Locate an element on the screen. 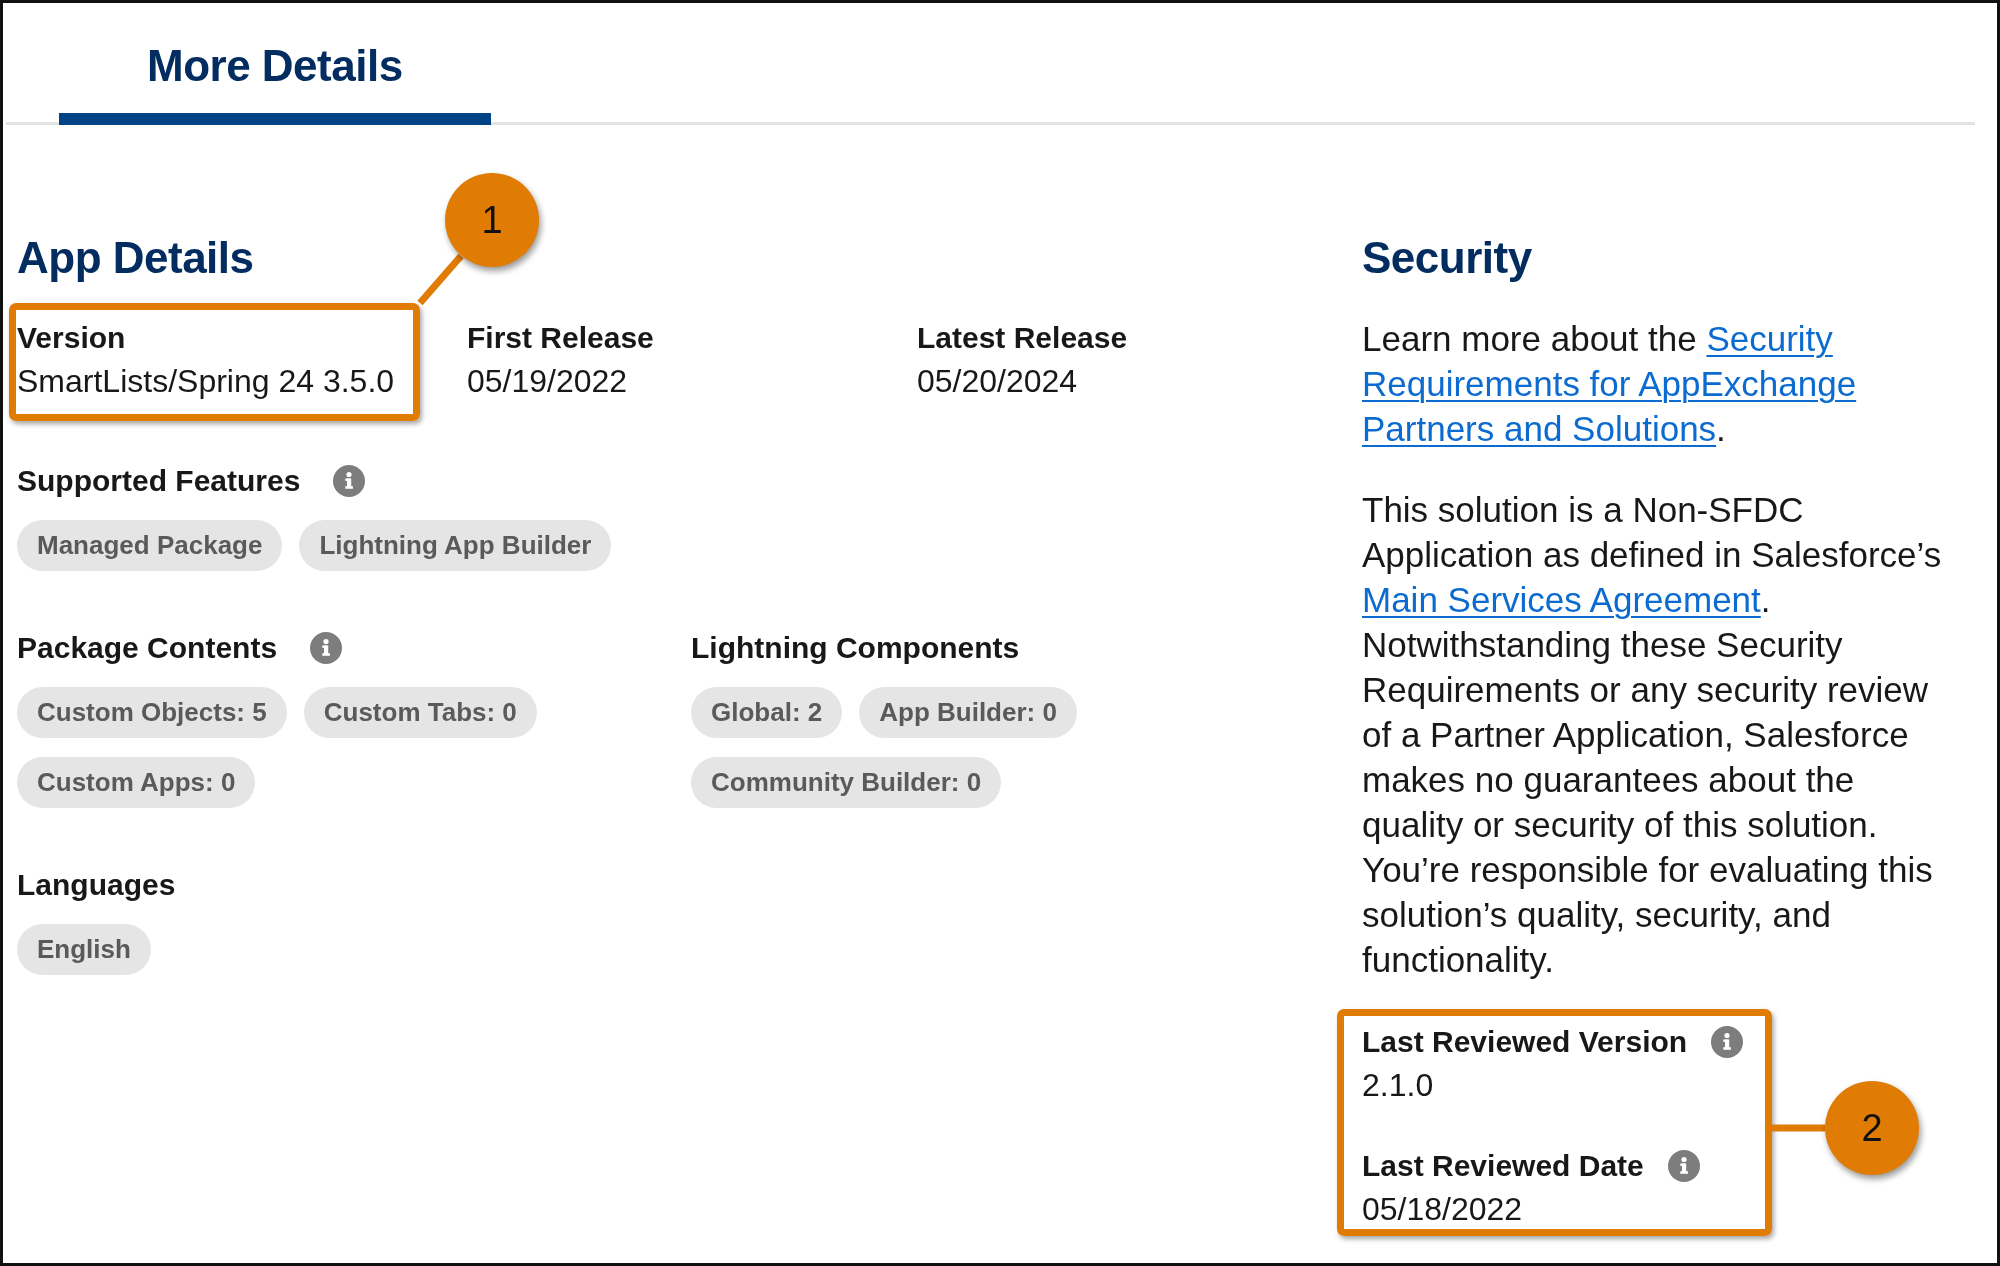  tag-pill: Lightning App Builder is located at coordinates (455, 545).